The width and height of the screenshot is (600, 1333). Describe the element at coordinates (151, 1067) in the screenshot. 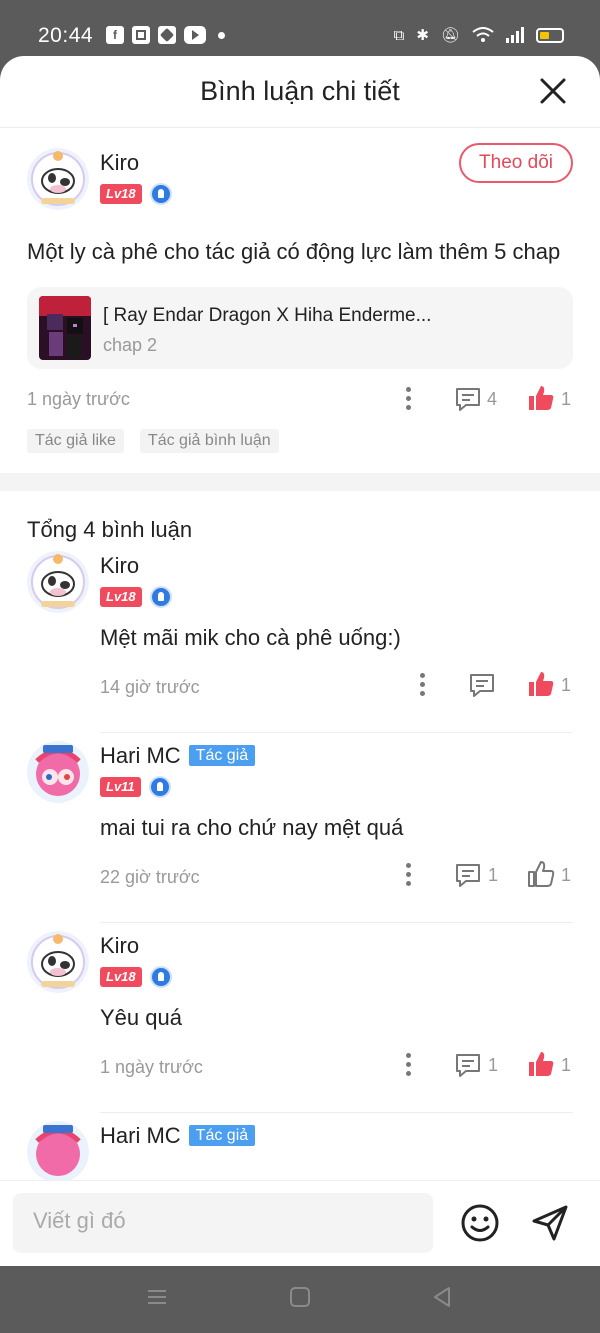

I see `reply-time: 1 ngày trước` at that location.